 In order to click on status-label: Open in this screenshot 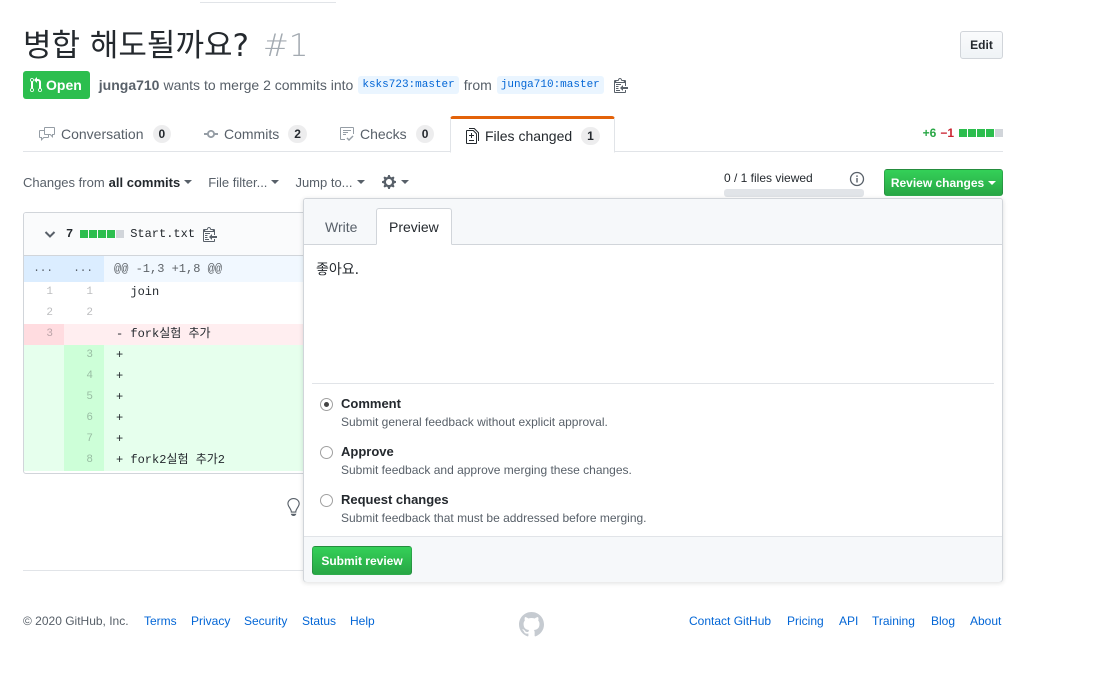, I will do `click(64, 85)`.